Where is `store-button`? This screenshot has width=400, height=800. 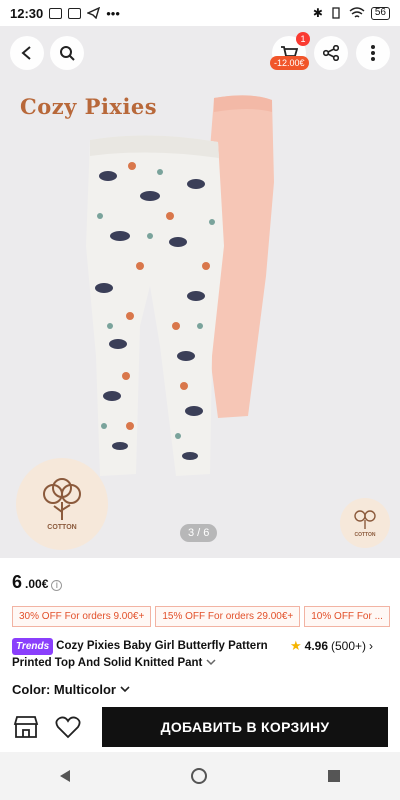 store-button is located at coordinates (26, 727).